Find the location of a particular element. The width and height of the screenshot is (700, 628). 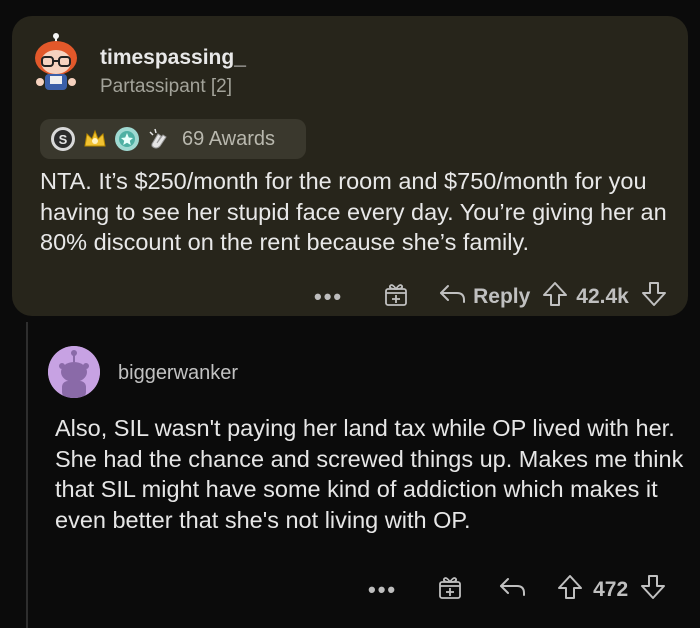

thread-line is located at coordinates (27, 475).